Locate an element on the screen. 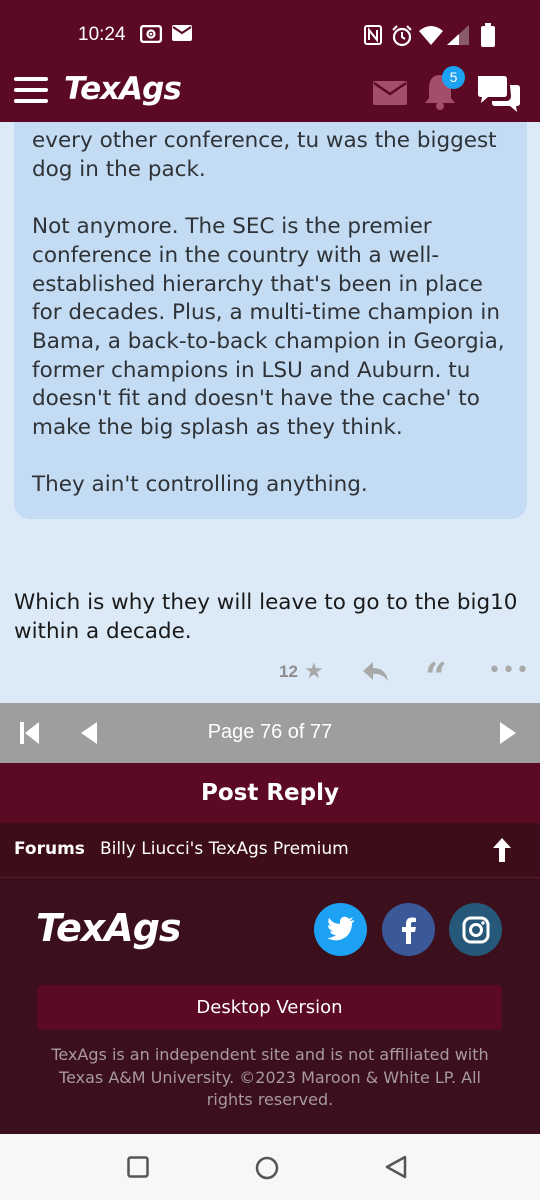 Image resolution: width=540 pixels, height=1200 pixels. alarm-icon is located at coordinates (402, 36).